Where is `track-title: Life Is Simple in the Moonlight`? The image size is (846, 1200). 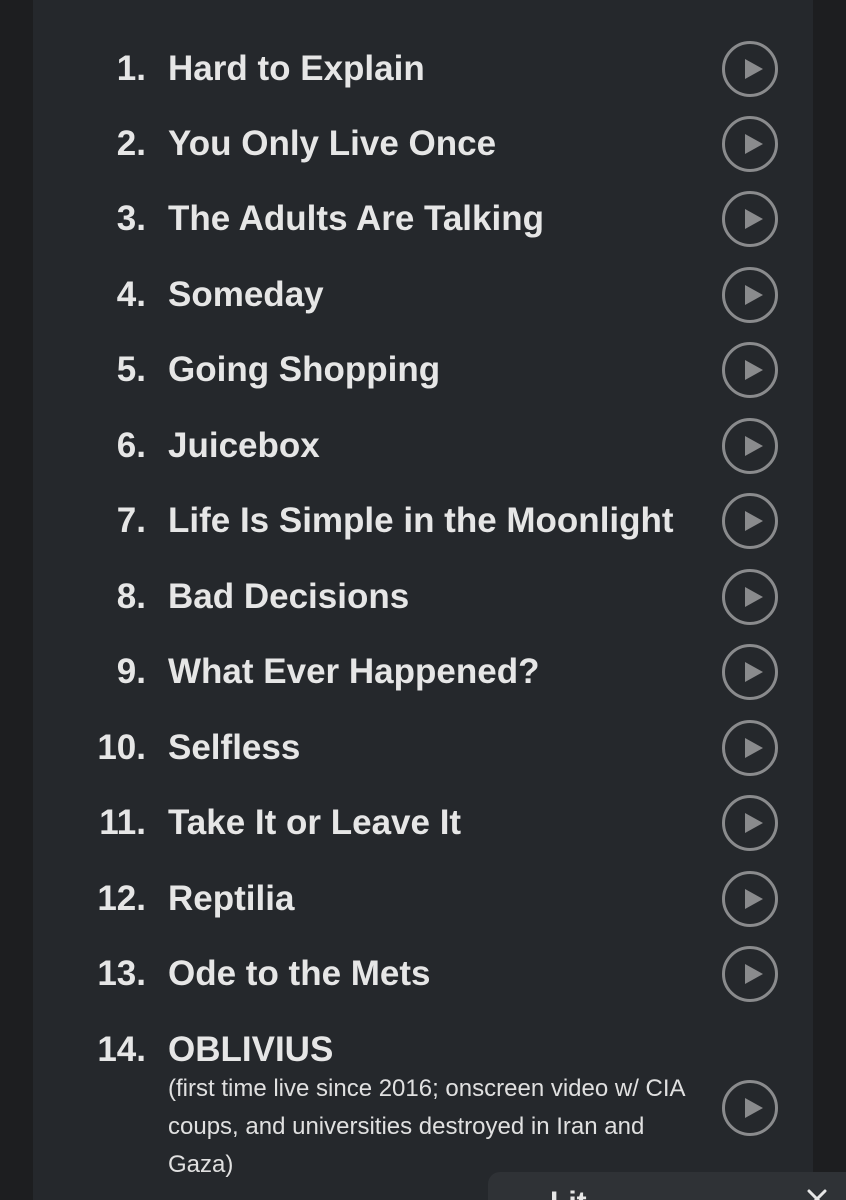
track-title: Life Is Simple in the Moonlight is located at coordinates (421, 520).